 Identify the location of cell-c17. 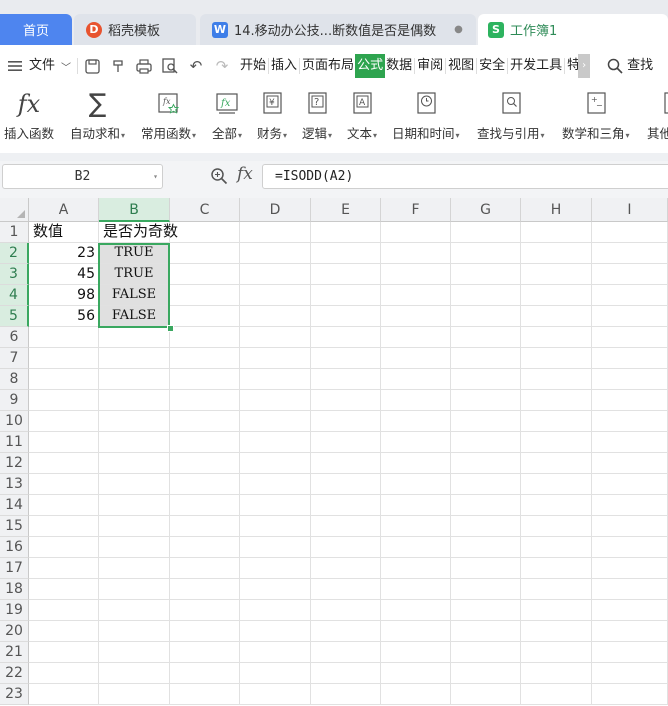
(205, 568).